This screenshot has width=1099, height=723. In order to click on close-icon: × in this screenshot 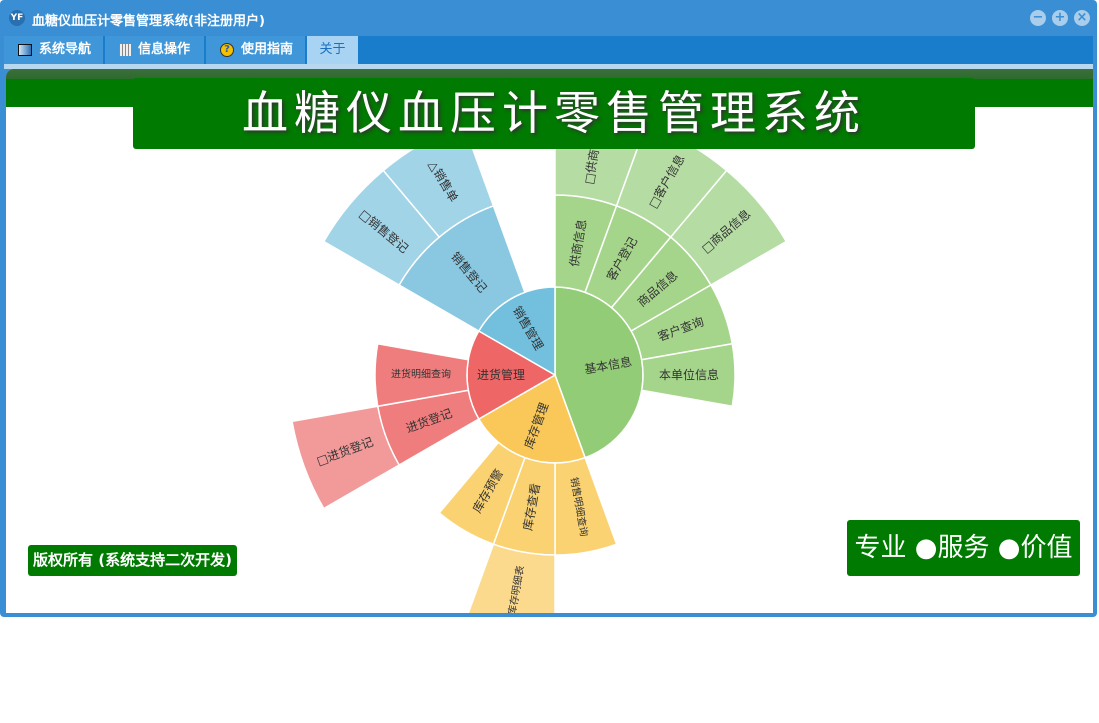, I will do `click(1082, 18)`.